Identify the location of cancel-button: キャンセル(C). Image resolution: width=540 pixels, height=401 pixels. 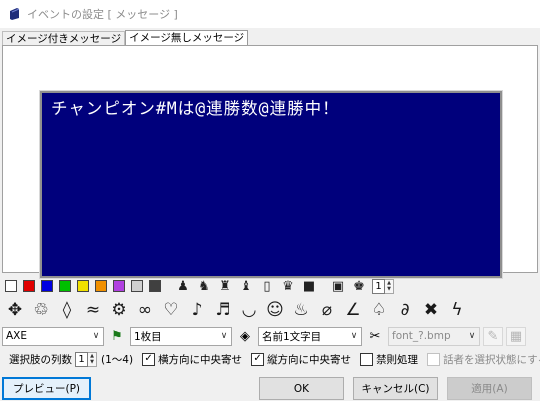
(395, 388).